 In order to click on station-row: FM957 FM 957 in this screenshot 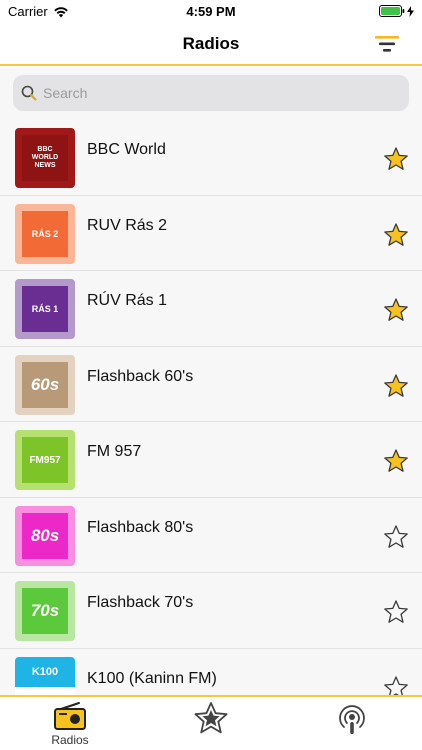, I will do `click(211, 460)`.